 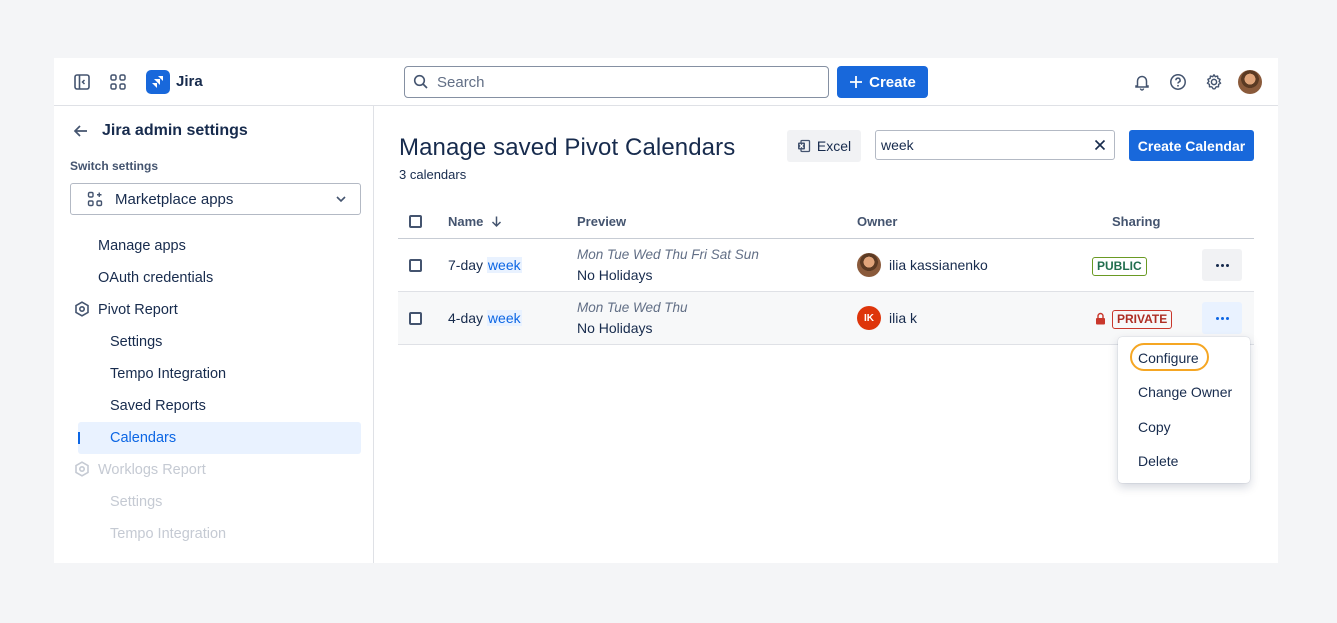 What do you see at coordinates (834, 146) in the screenshot?
I see `excel-button-label: Excel` at bounding box center [834, 146].